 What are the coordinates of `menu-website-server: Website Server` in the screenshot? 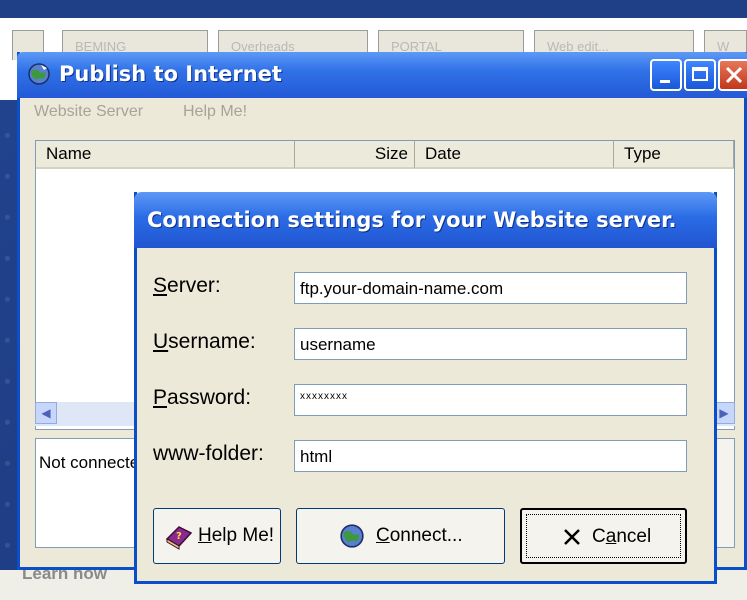 It's located at (88, 112).